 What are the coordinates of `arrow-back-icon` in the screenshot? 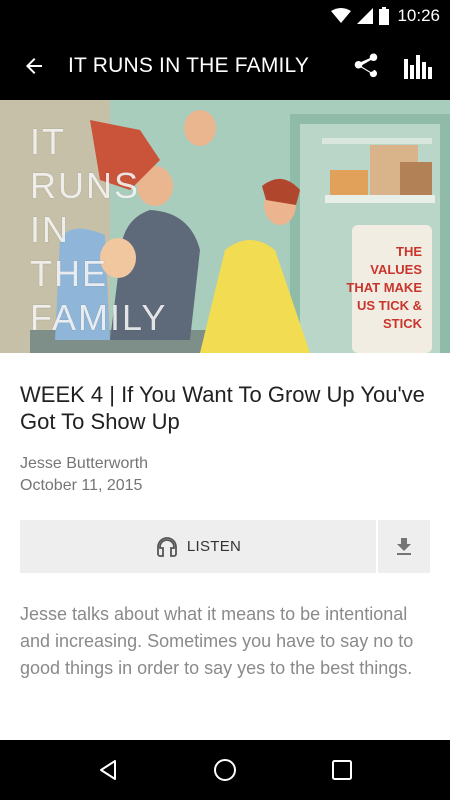 It's located at (34, 66).